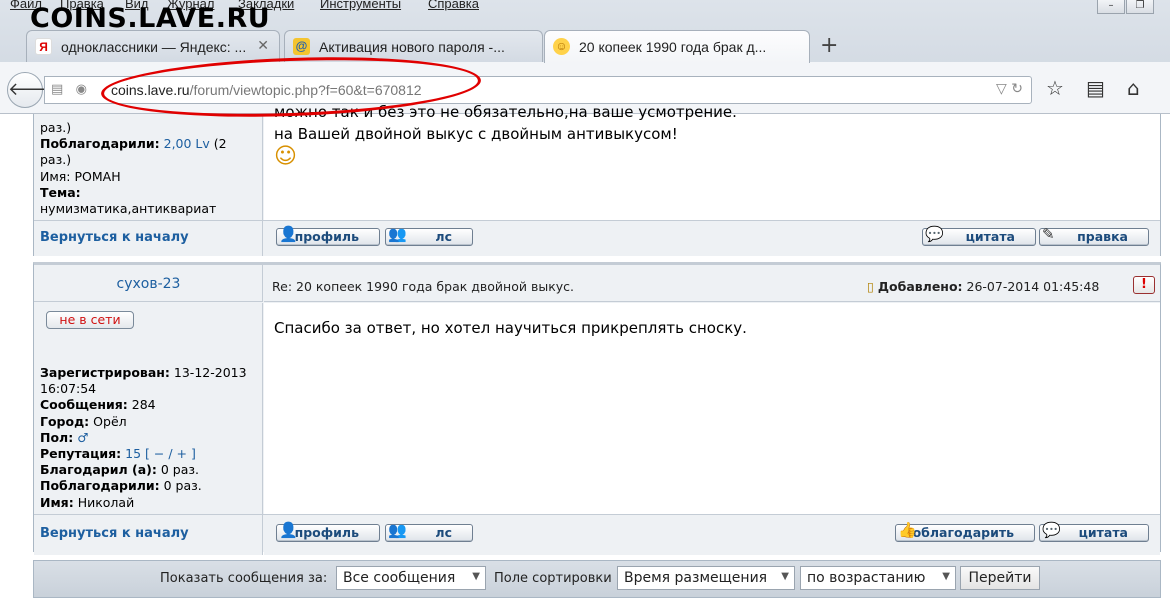 The width and height of the screenshot is (1170, 604). Describe the element at coordinates (285, 156) in the screenshot. I see `smiley-icon: ☺` at that location.